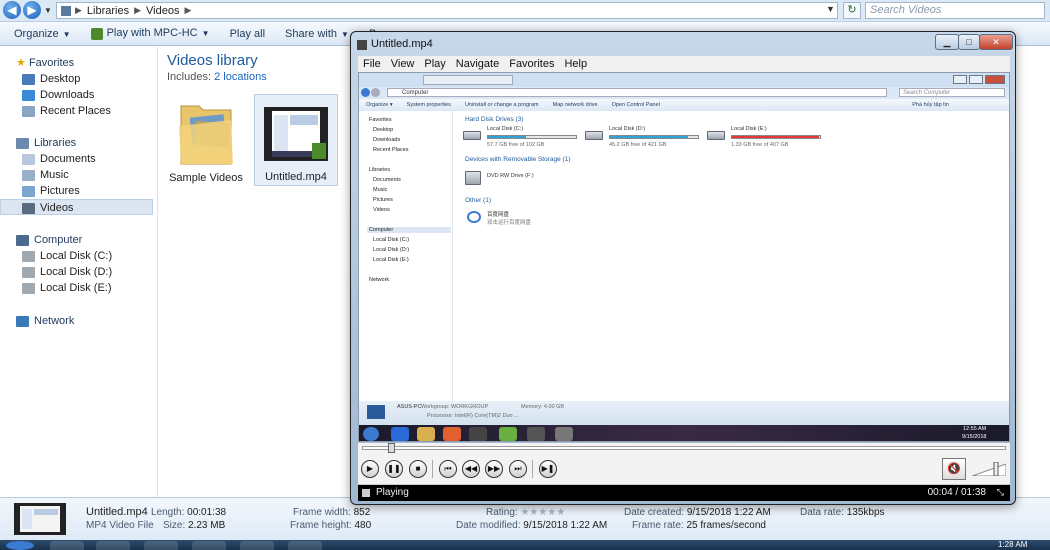  What do you see at coordinates (76, 79) in the screenshot?
I see `sidebar-item-desktop: Desktop` at bounding box center [76, 79].